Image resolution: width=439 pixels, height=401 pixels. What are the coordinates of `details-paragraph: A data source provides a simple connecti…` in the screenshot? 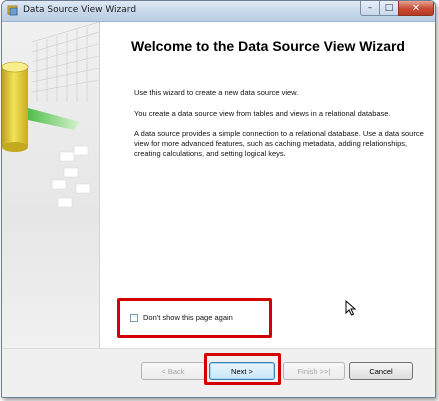 It's located at (279, 143).